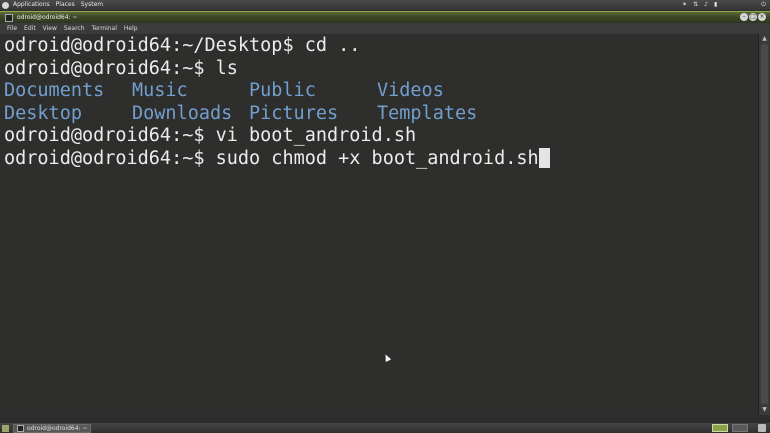 This screenshot has width=770, height=433. What do you see at coordinates (763, 5) in the screenshot?
I see `power-icon: ⏻` at bounding box center [763, 5].